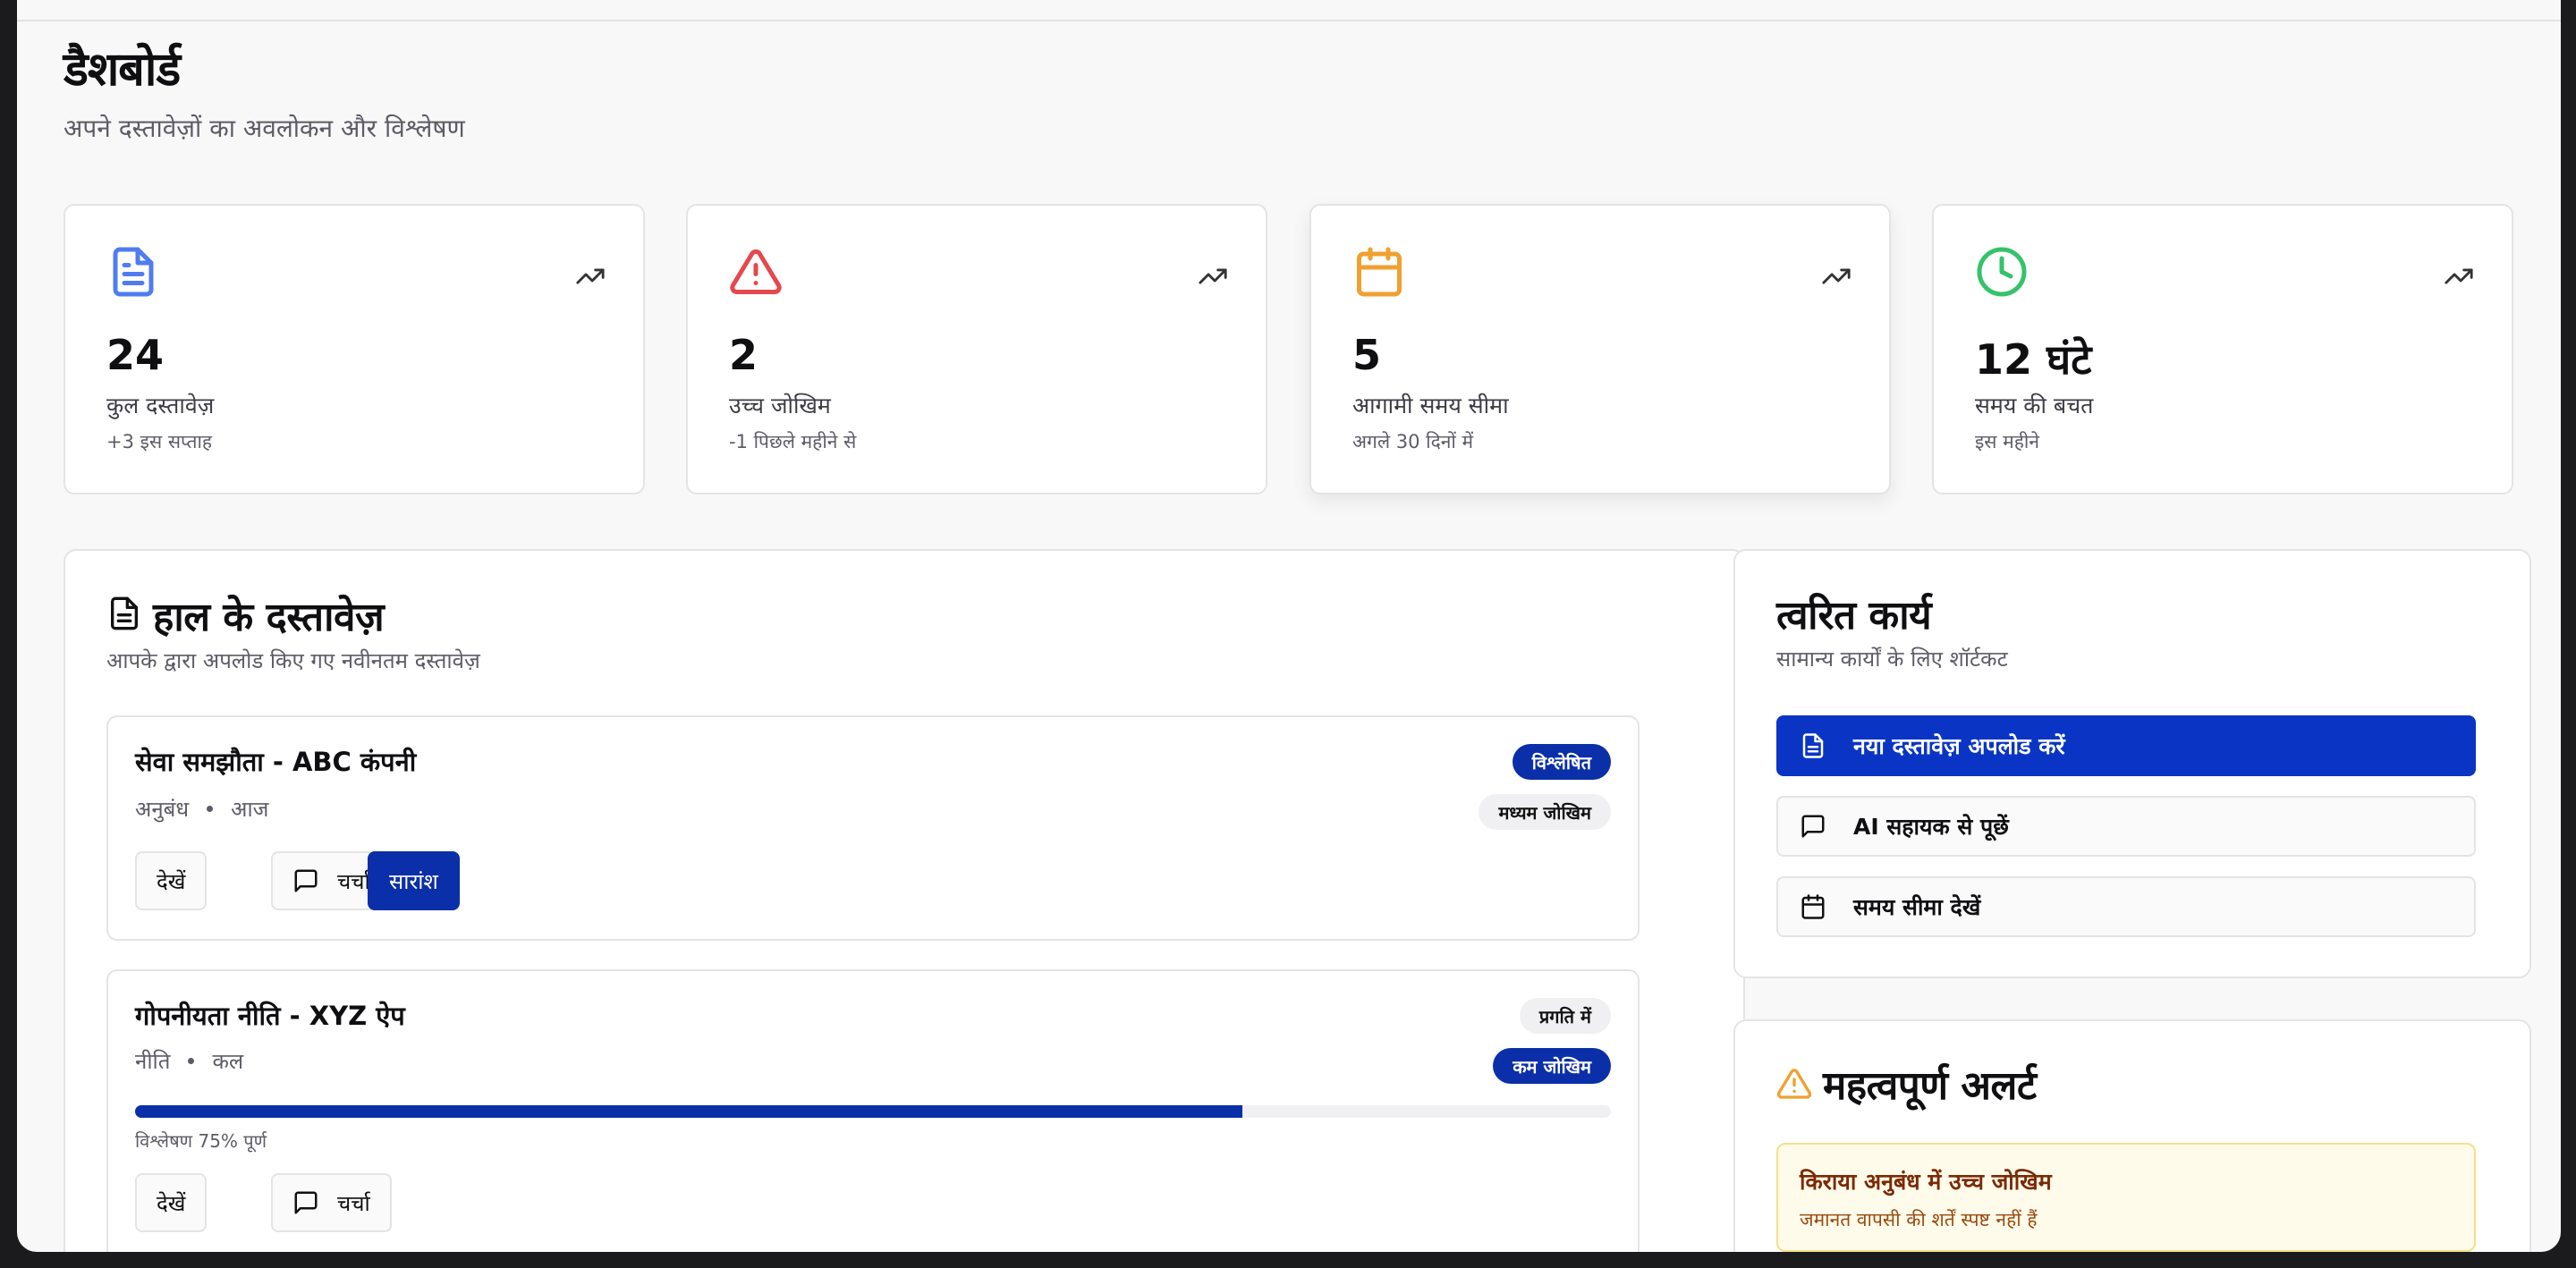 This screenshot has height=1268, width=2576. I want to click on status-badge: विश्लेषित, so click(1561, 762).